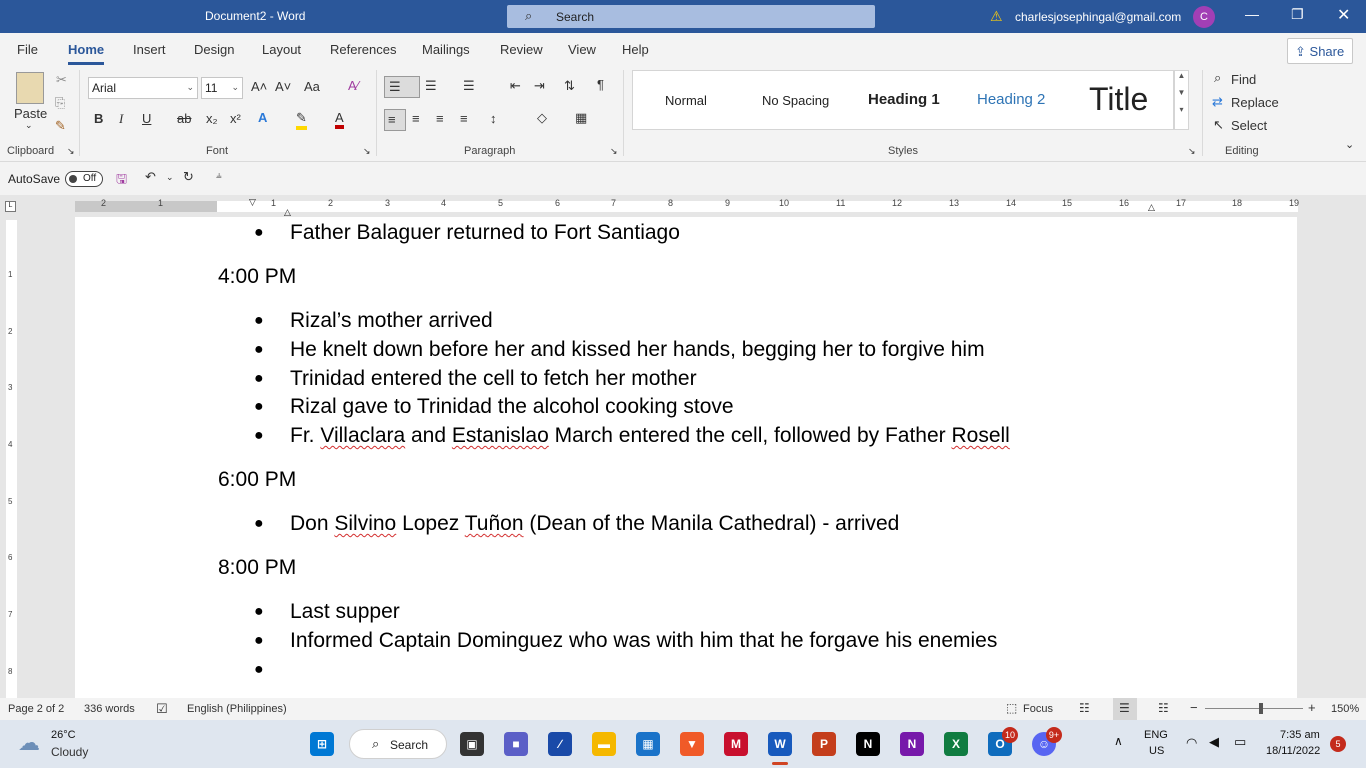 Image resolution: width=1366 pixels, height=768 pixels. Describe the element at coordinates (686, 100) in the screenshot. I see `style-normal: Normal` at that location.